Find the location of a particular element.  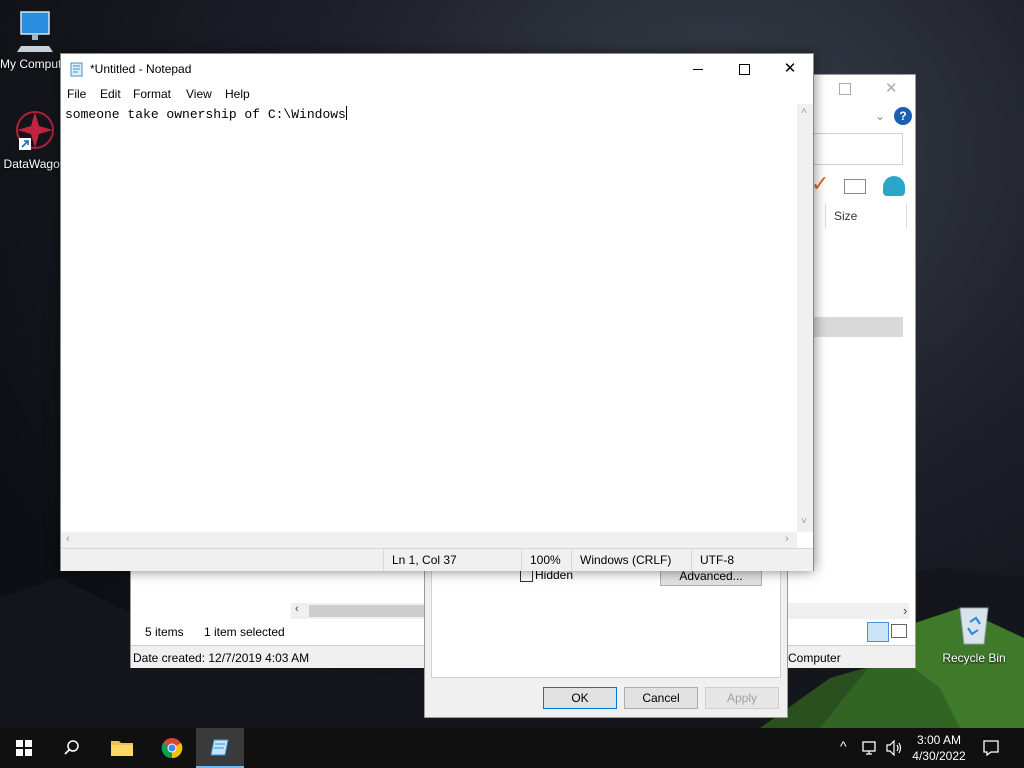

apply-button-label: Apply is located at coordinates (742, 698).